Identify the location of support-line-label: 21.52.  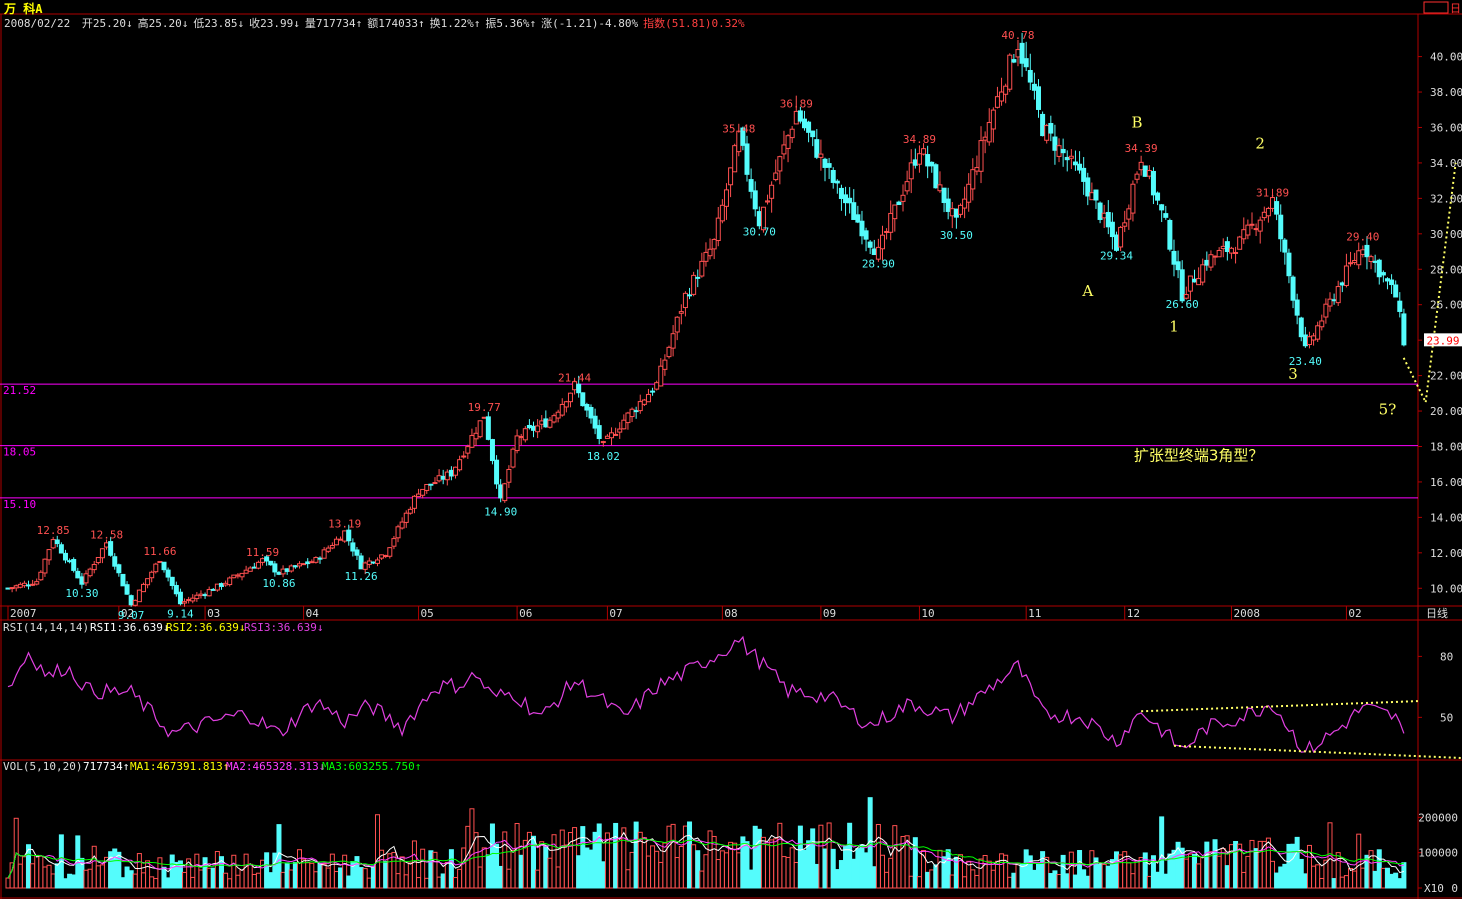
(19, 390).